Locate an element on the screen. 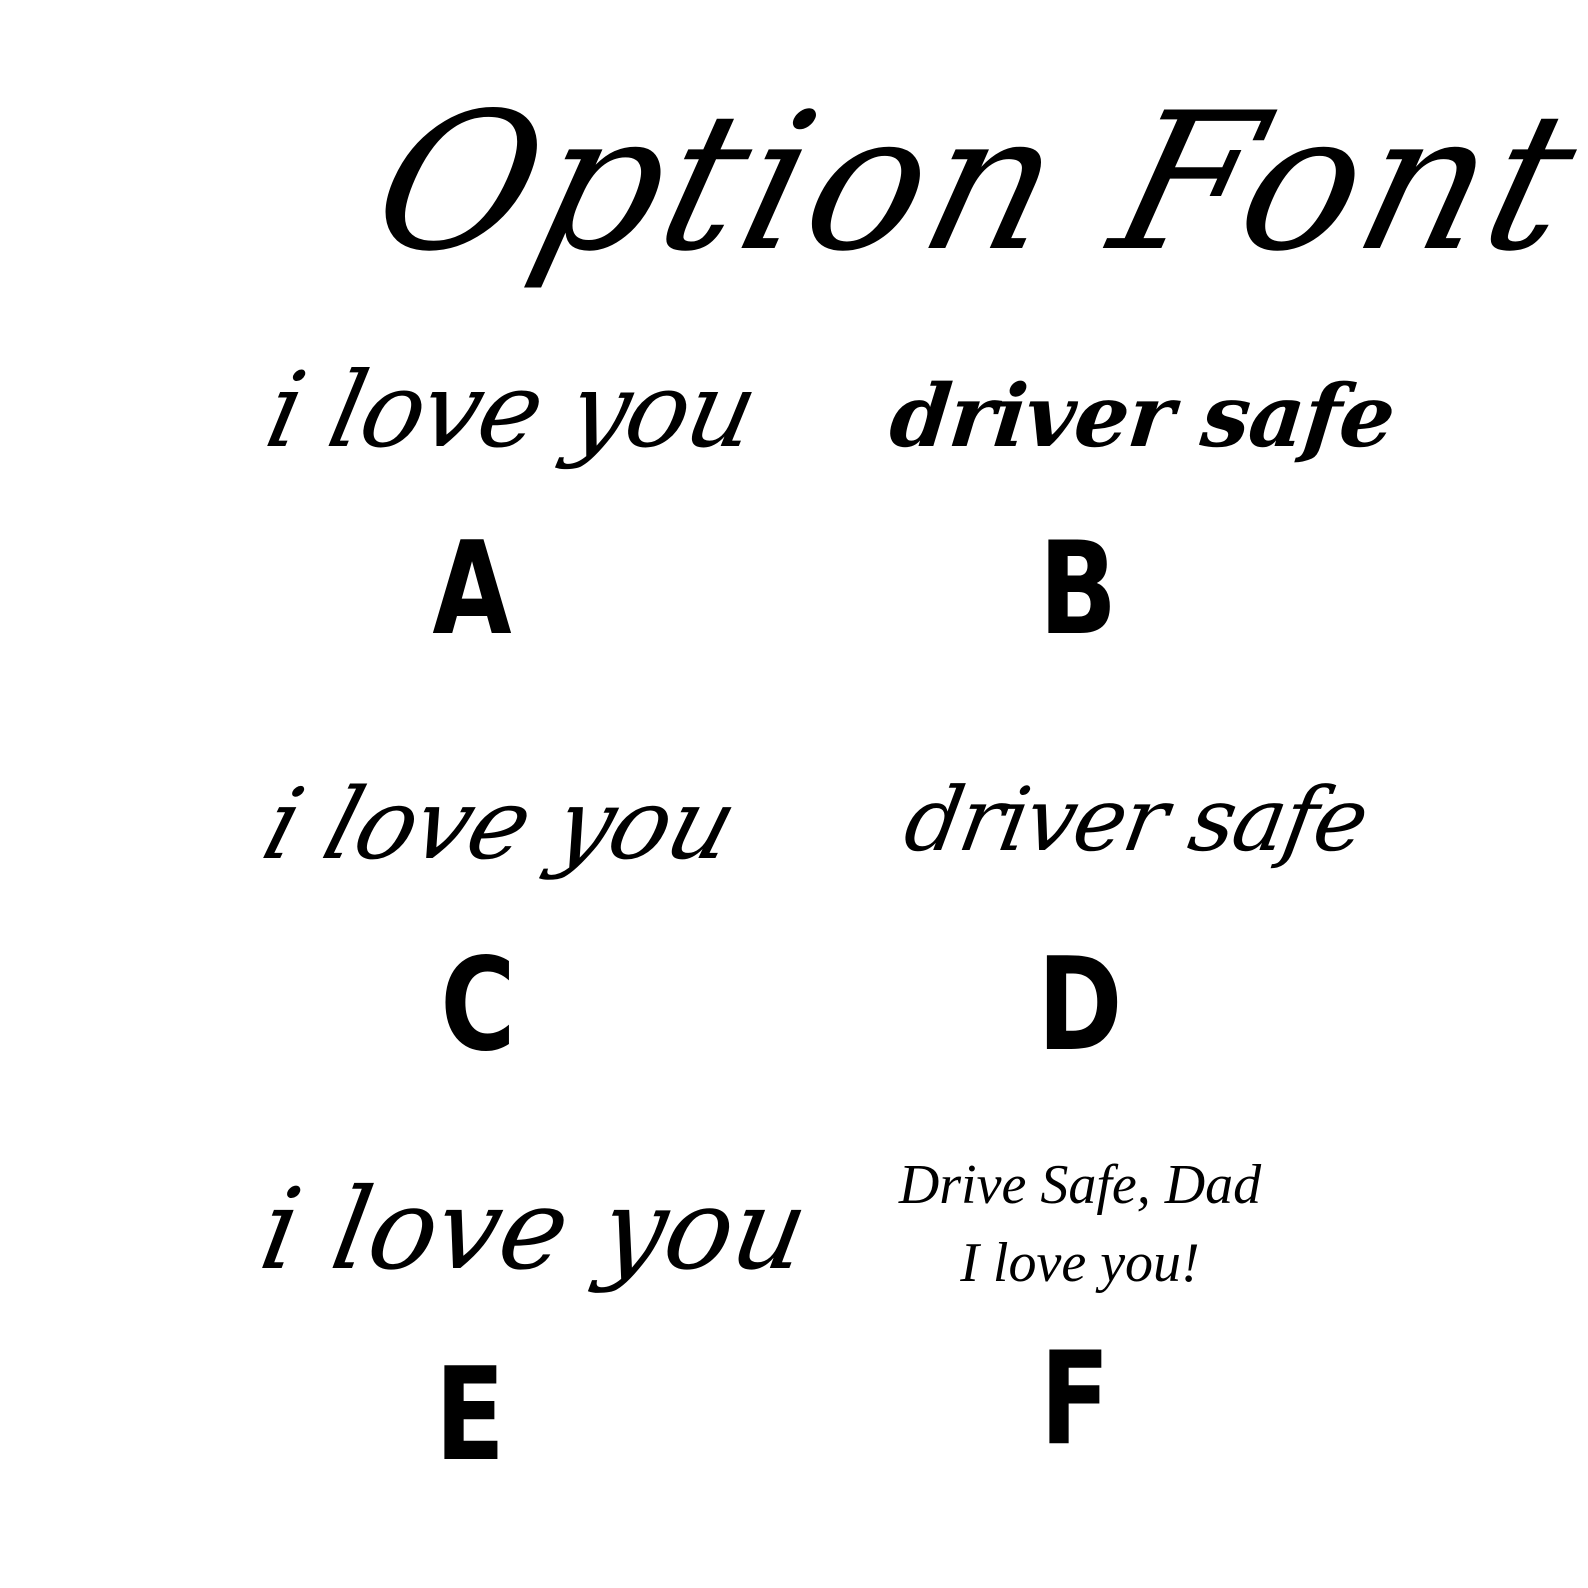 The height and width of the screenshot is (1588, 1588). font-sample-f-line-1: Drive Safe, Dad is located at coordinates (1080, 1185).